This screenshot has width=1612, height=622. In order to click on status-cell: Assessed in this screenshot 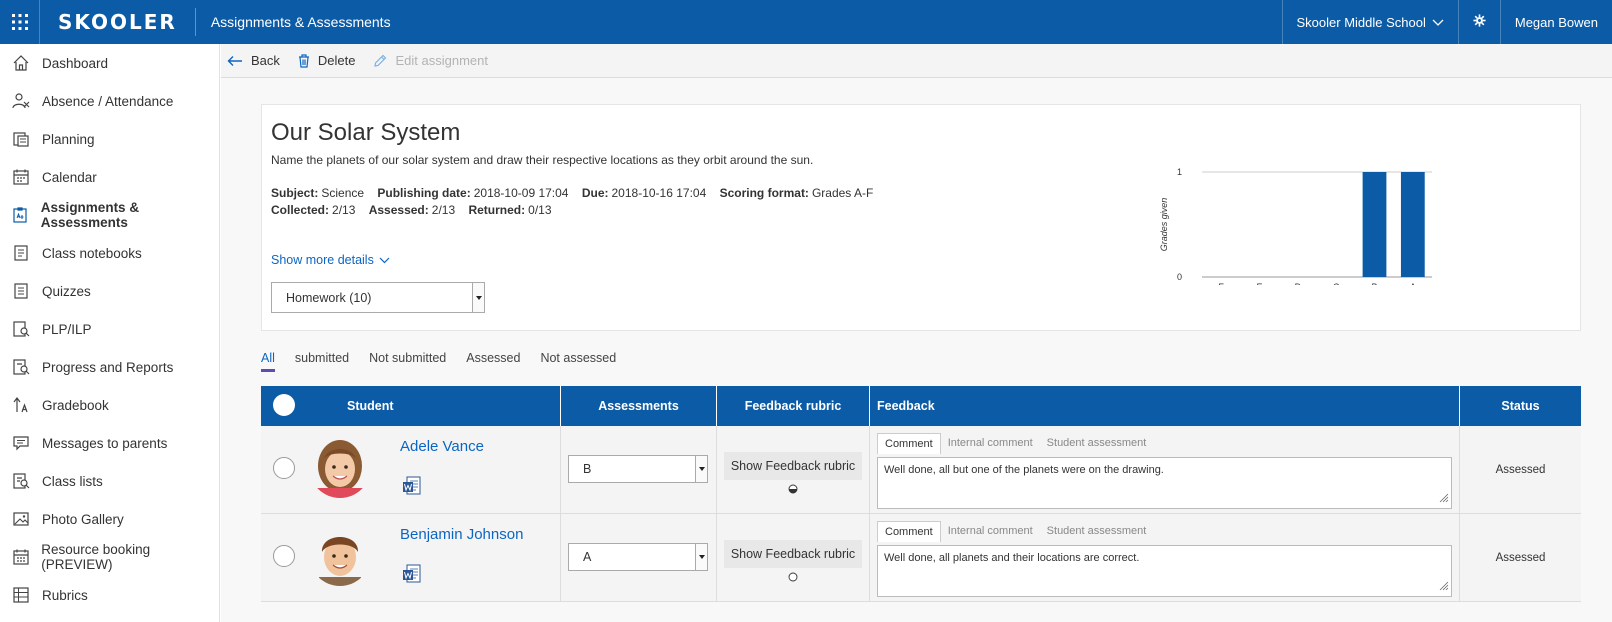, I will do `click(1520, 558)`.